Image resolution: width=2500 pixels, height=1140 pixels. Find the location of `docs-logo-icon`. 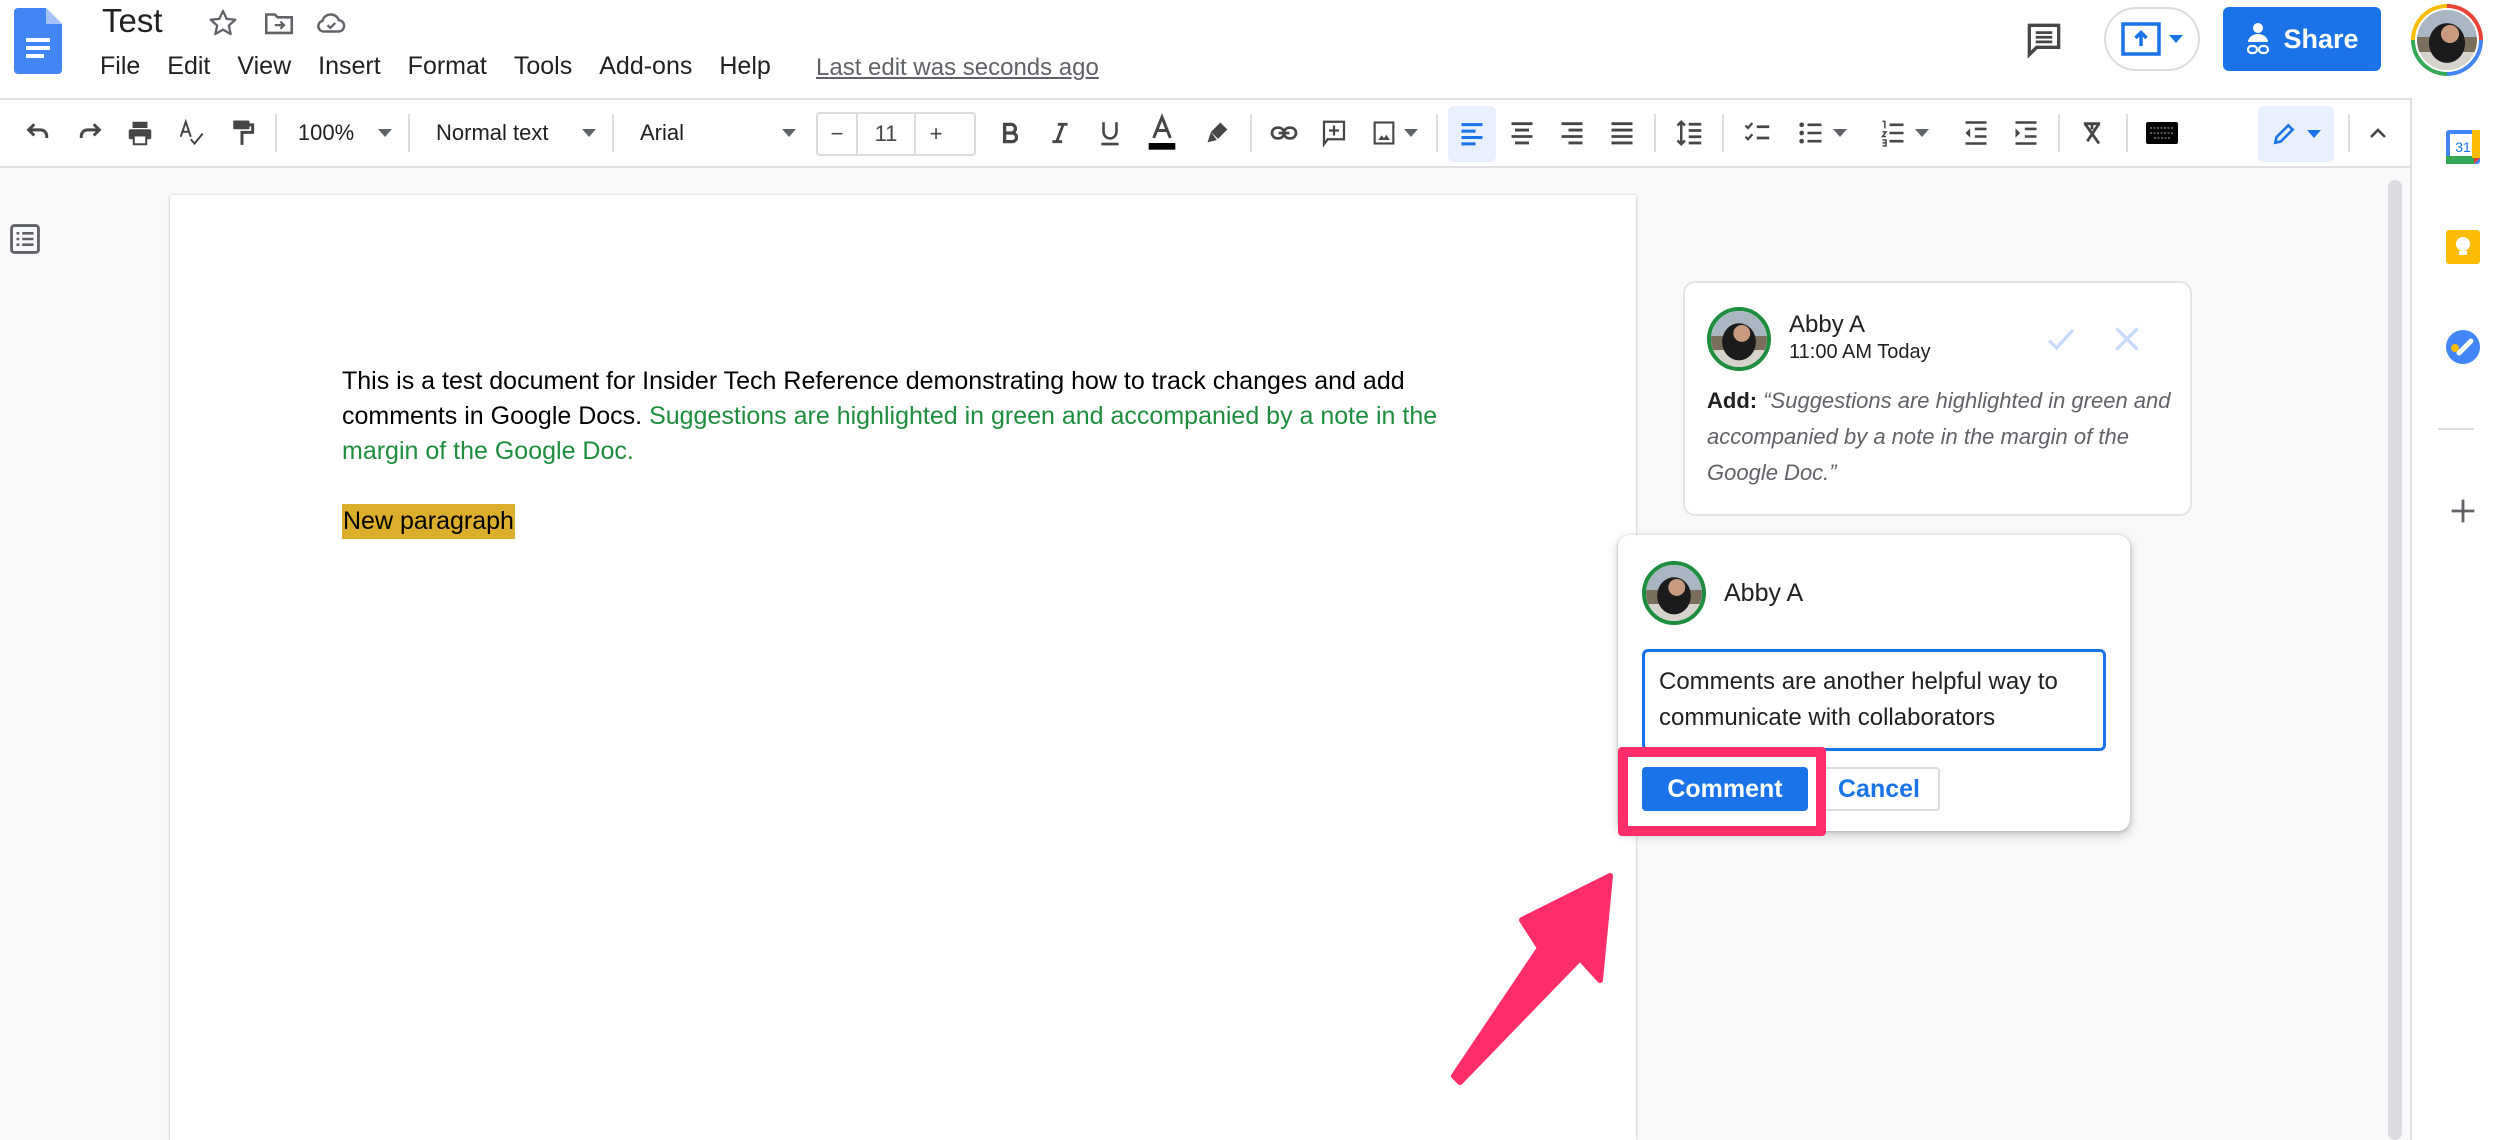

docs-logo-icon is located at coordinates (38, 41).